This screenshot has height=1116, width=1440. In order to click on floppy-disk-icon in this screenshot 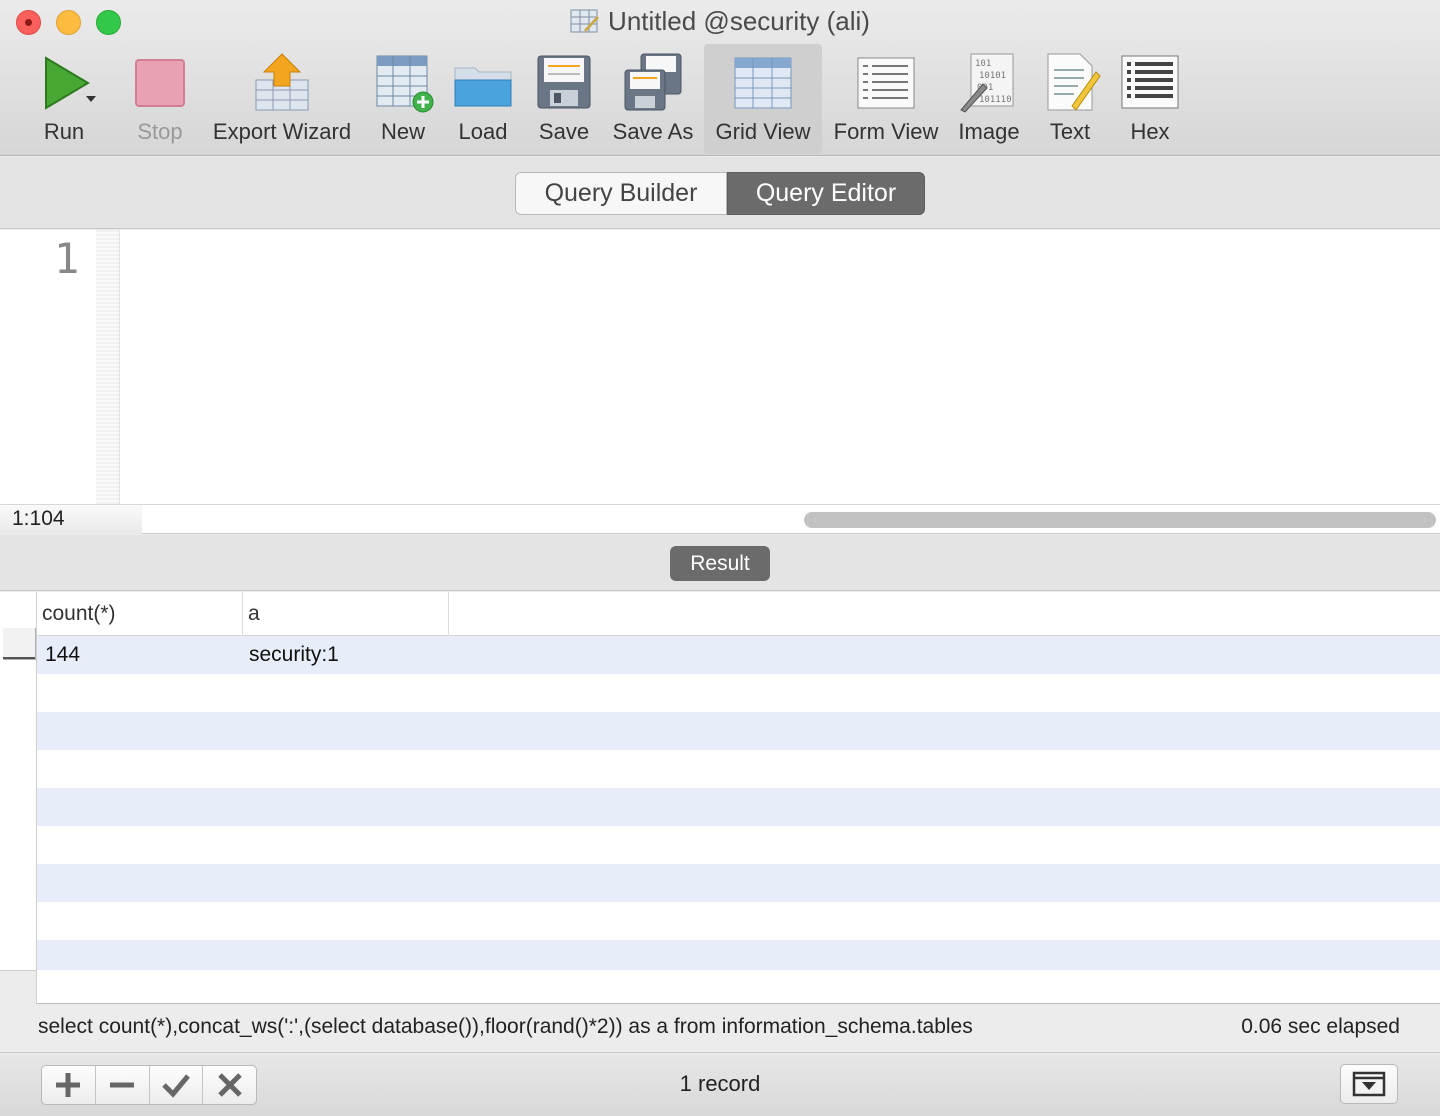, I will do `click(564, 82)`.